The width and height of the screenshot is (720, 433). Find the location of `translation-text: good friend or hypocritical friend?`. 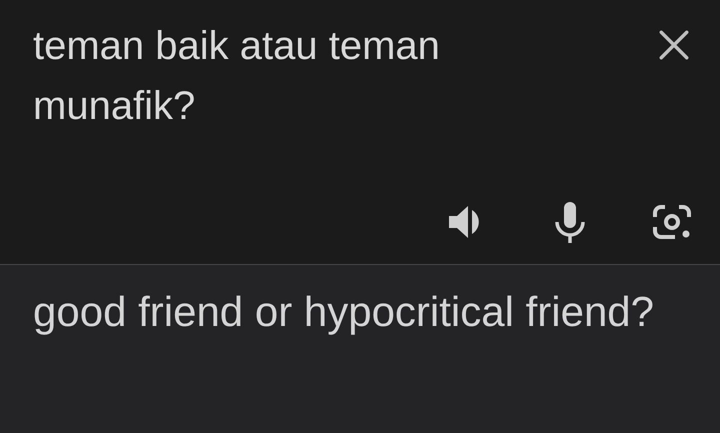

translation-text: good friend or hypocritical friend? is located at coordinates (344, 312).